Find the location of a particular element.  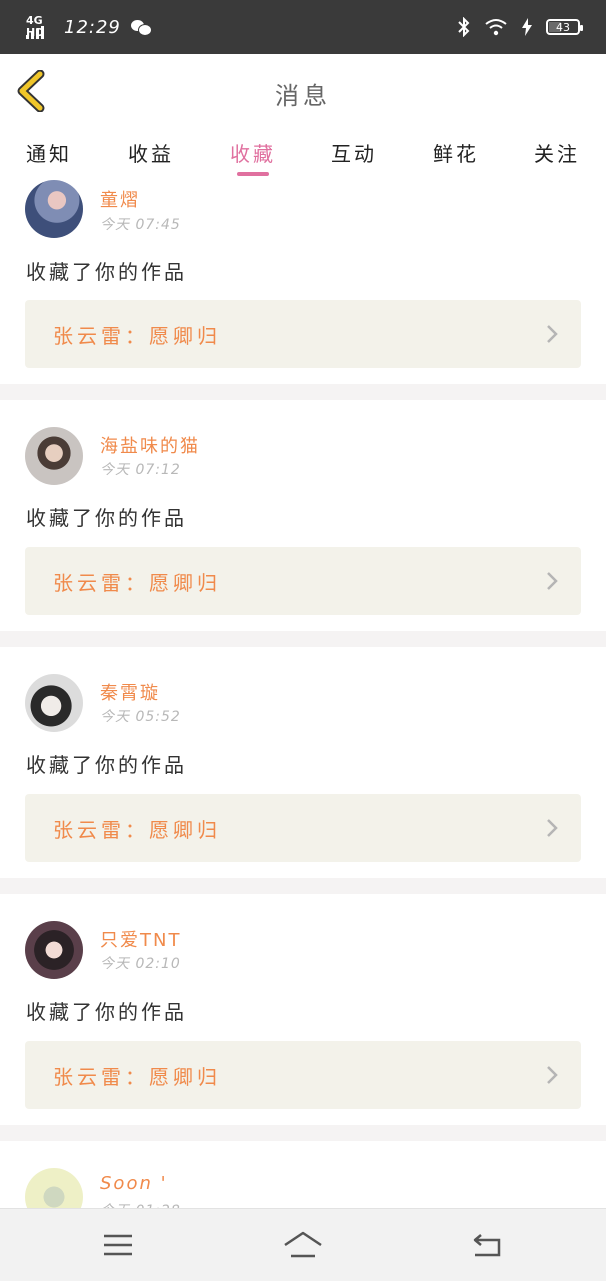

timestamp: 今天 02:10 is located at coordinates (140, 964).